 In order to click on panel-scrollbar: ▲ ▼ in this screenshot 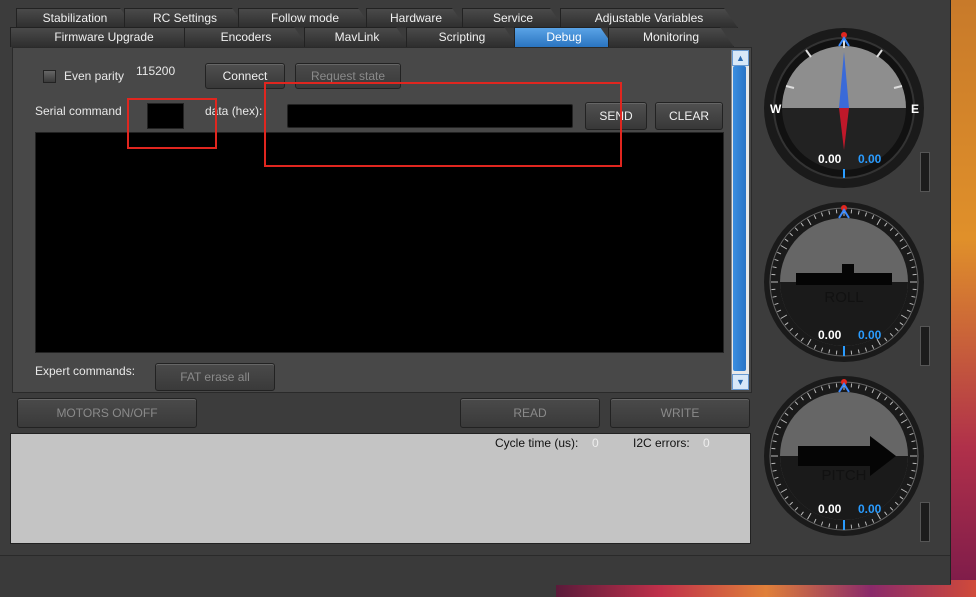, I will do `click(740, 220)`.